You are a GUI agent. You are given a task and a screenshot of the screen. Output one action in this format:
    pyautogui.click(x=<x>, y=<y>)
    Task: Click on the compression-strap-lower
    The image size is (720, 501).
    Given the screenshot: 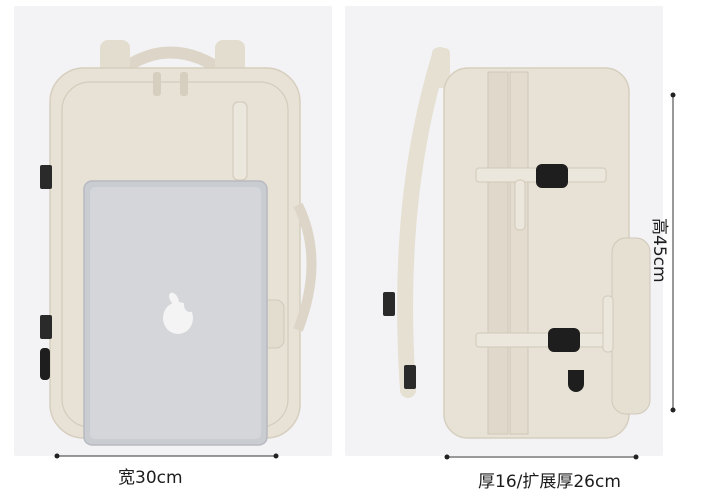 What is the action you would take?
    pyautogui.click(x=541, y=340)
    